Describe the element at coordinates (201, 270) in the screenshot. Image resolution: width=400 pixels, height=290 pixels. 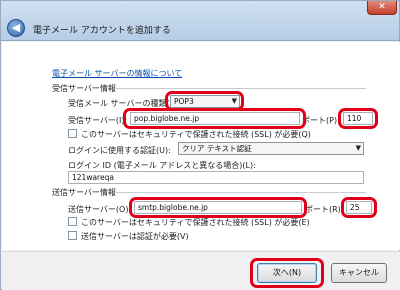
I see `dialog-footer: 次へ(N) キャンセル` at that location.